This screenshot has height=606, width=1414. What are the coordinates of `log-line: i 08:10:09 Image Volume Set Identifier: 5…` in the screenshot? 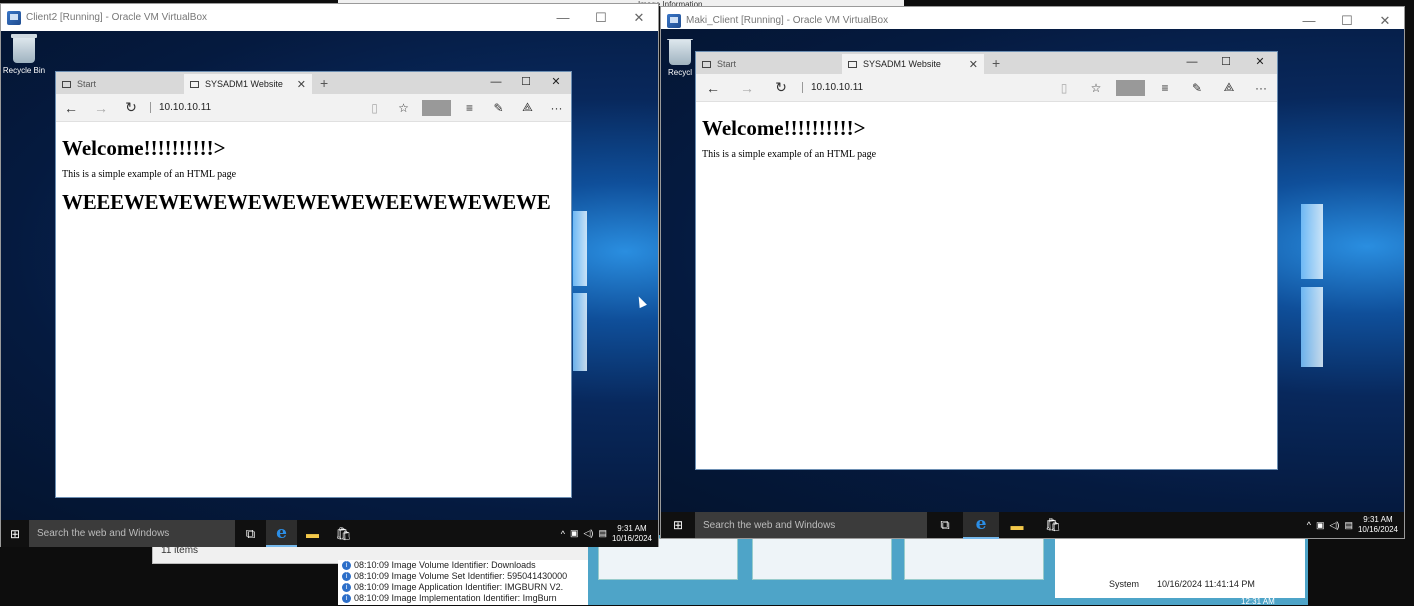 It's located at (464, 576).